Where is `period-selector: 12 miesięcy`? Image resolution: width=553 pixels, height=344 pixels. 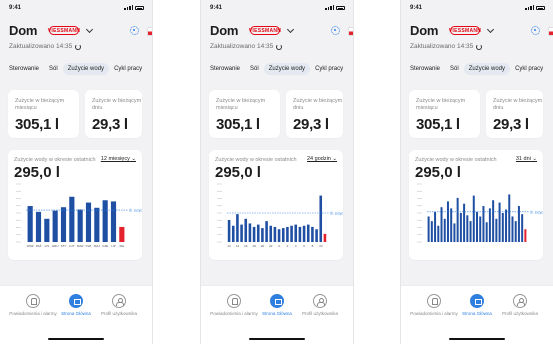 period-selector: 12 miesięcy is located at coordinates (118, 159).